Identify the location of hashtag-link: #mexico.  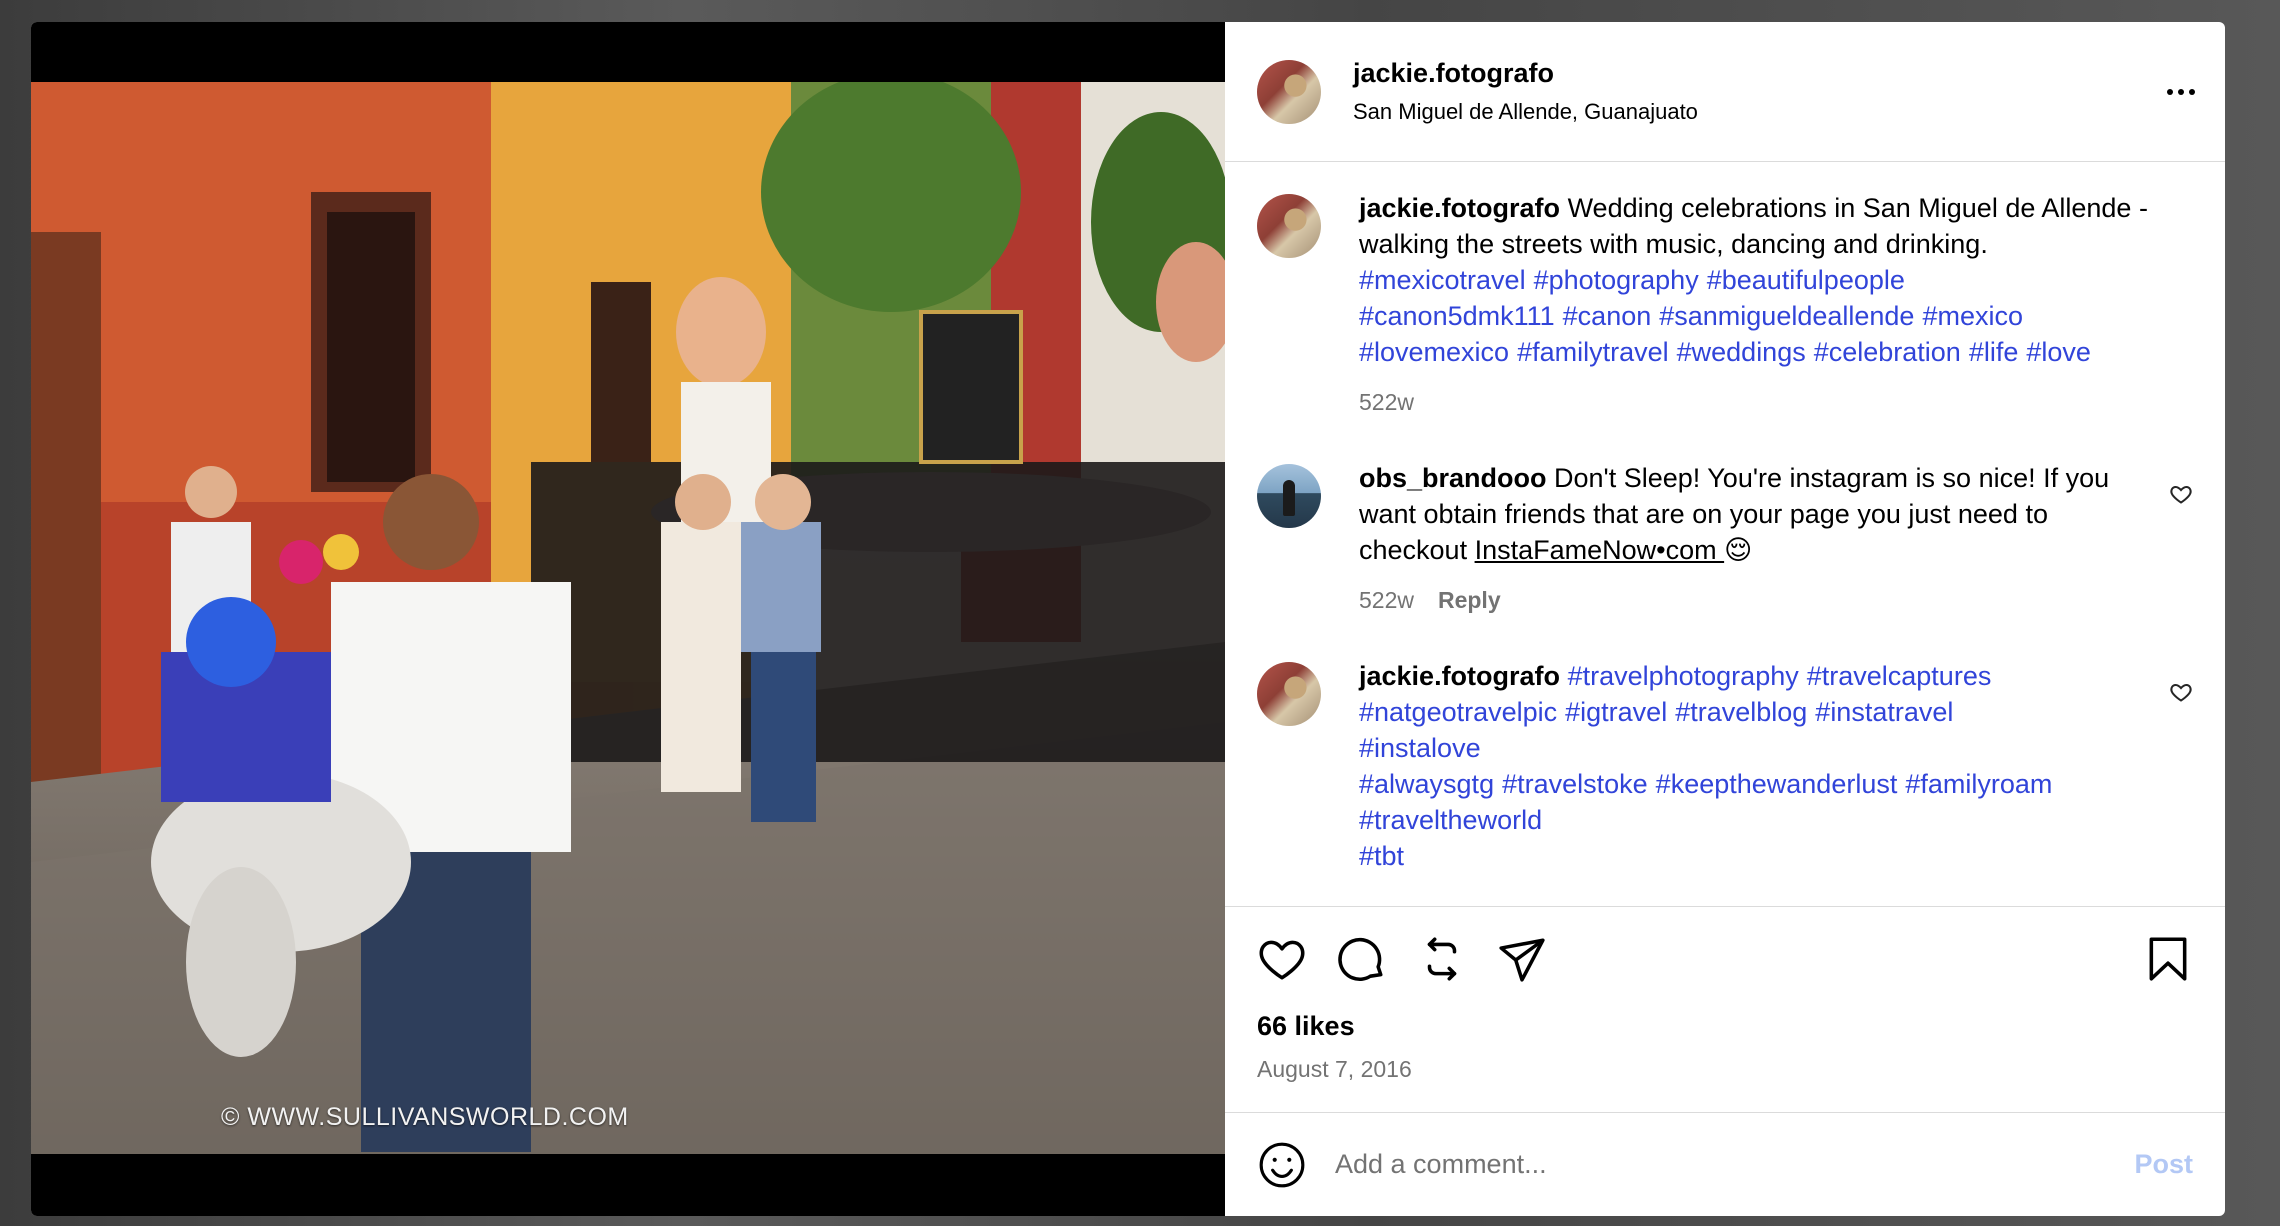
(1972, 316).